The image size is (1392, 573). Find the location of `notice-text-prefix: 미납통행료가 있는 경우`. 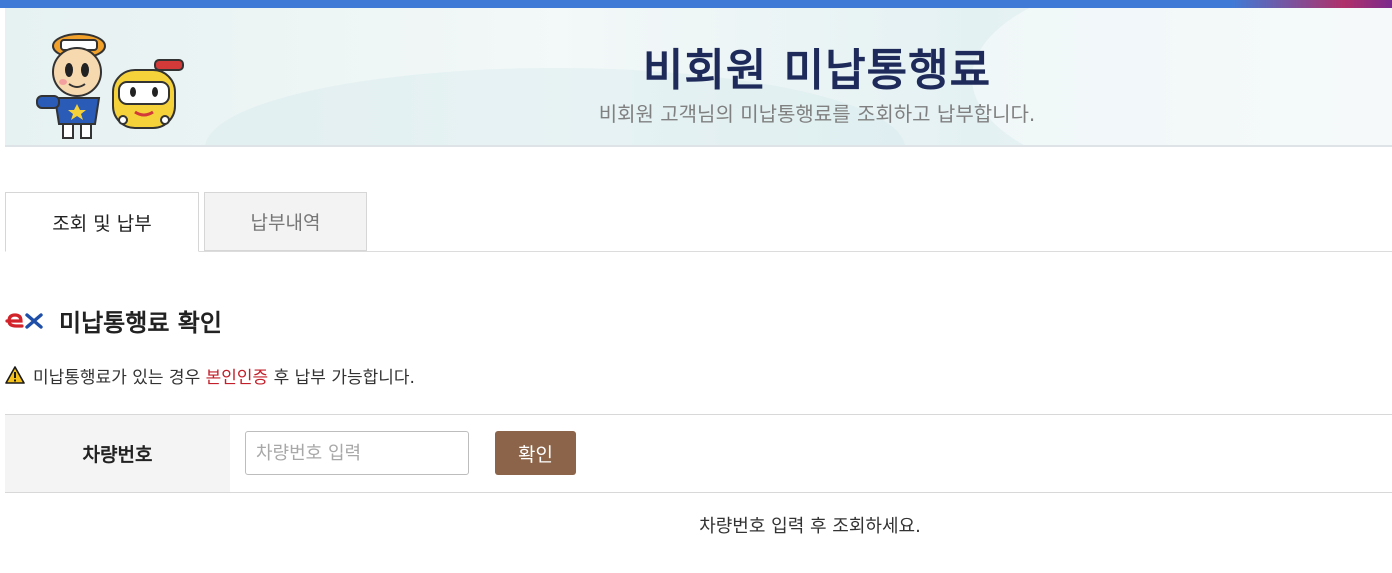

notice-text-prefix: 미납통행료가 있는 경우 is located at coordinates (119, 377).